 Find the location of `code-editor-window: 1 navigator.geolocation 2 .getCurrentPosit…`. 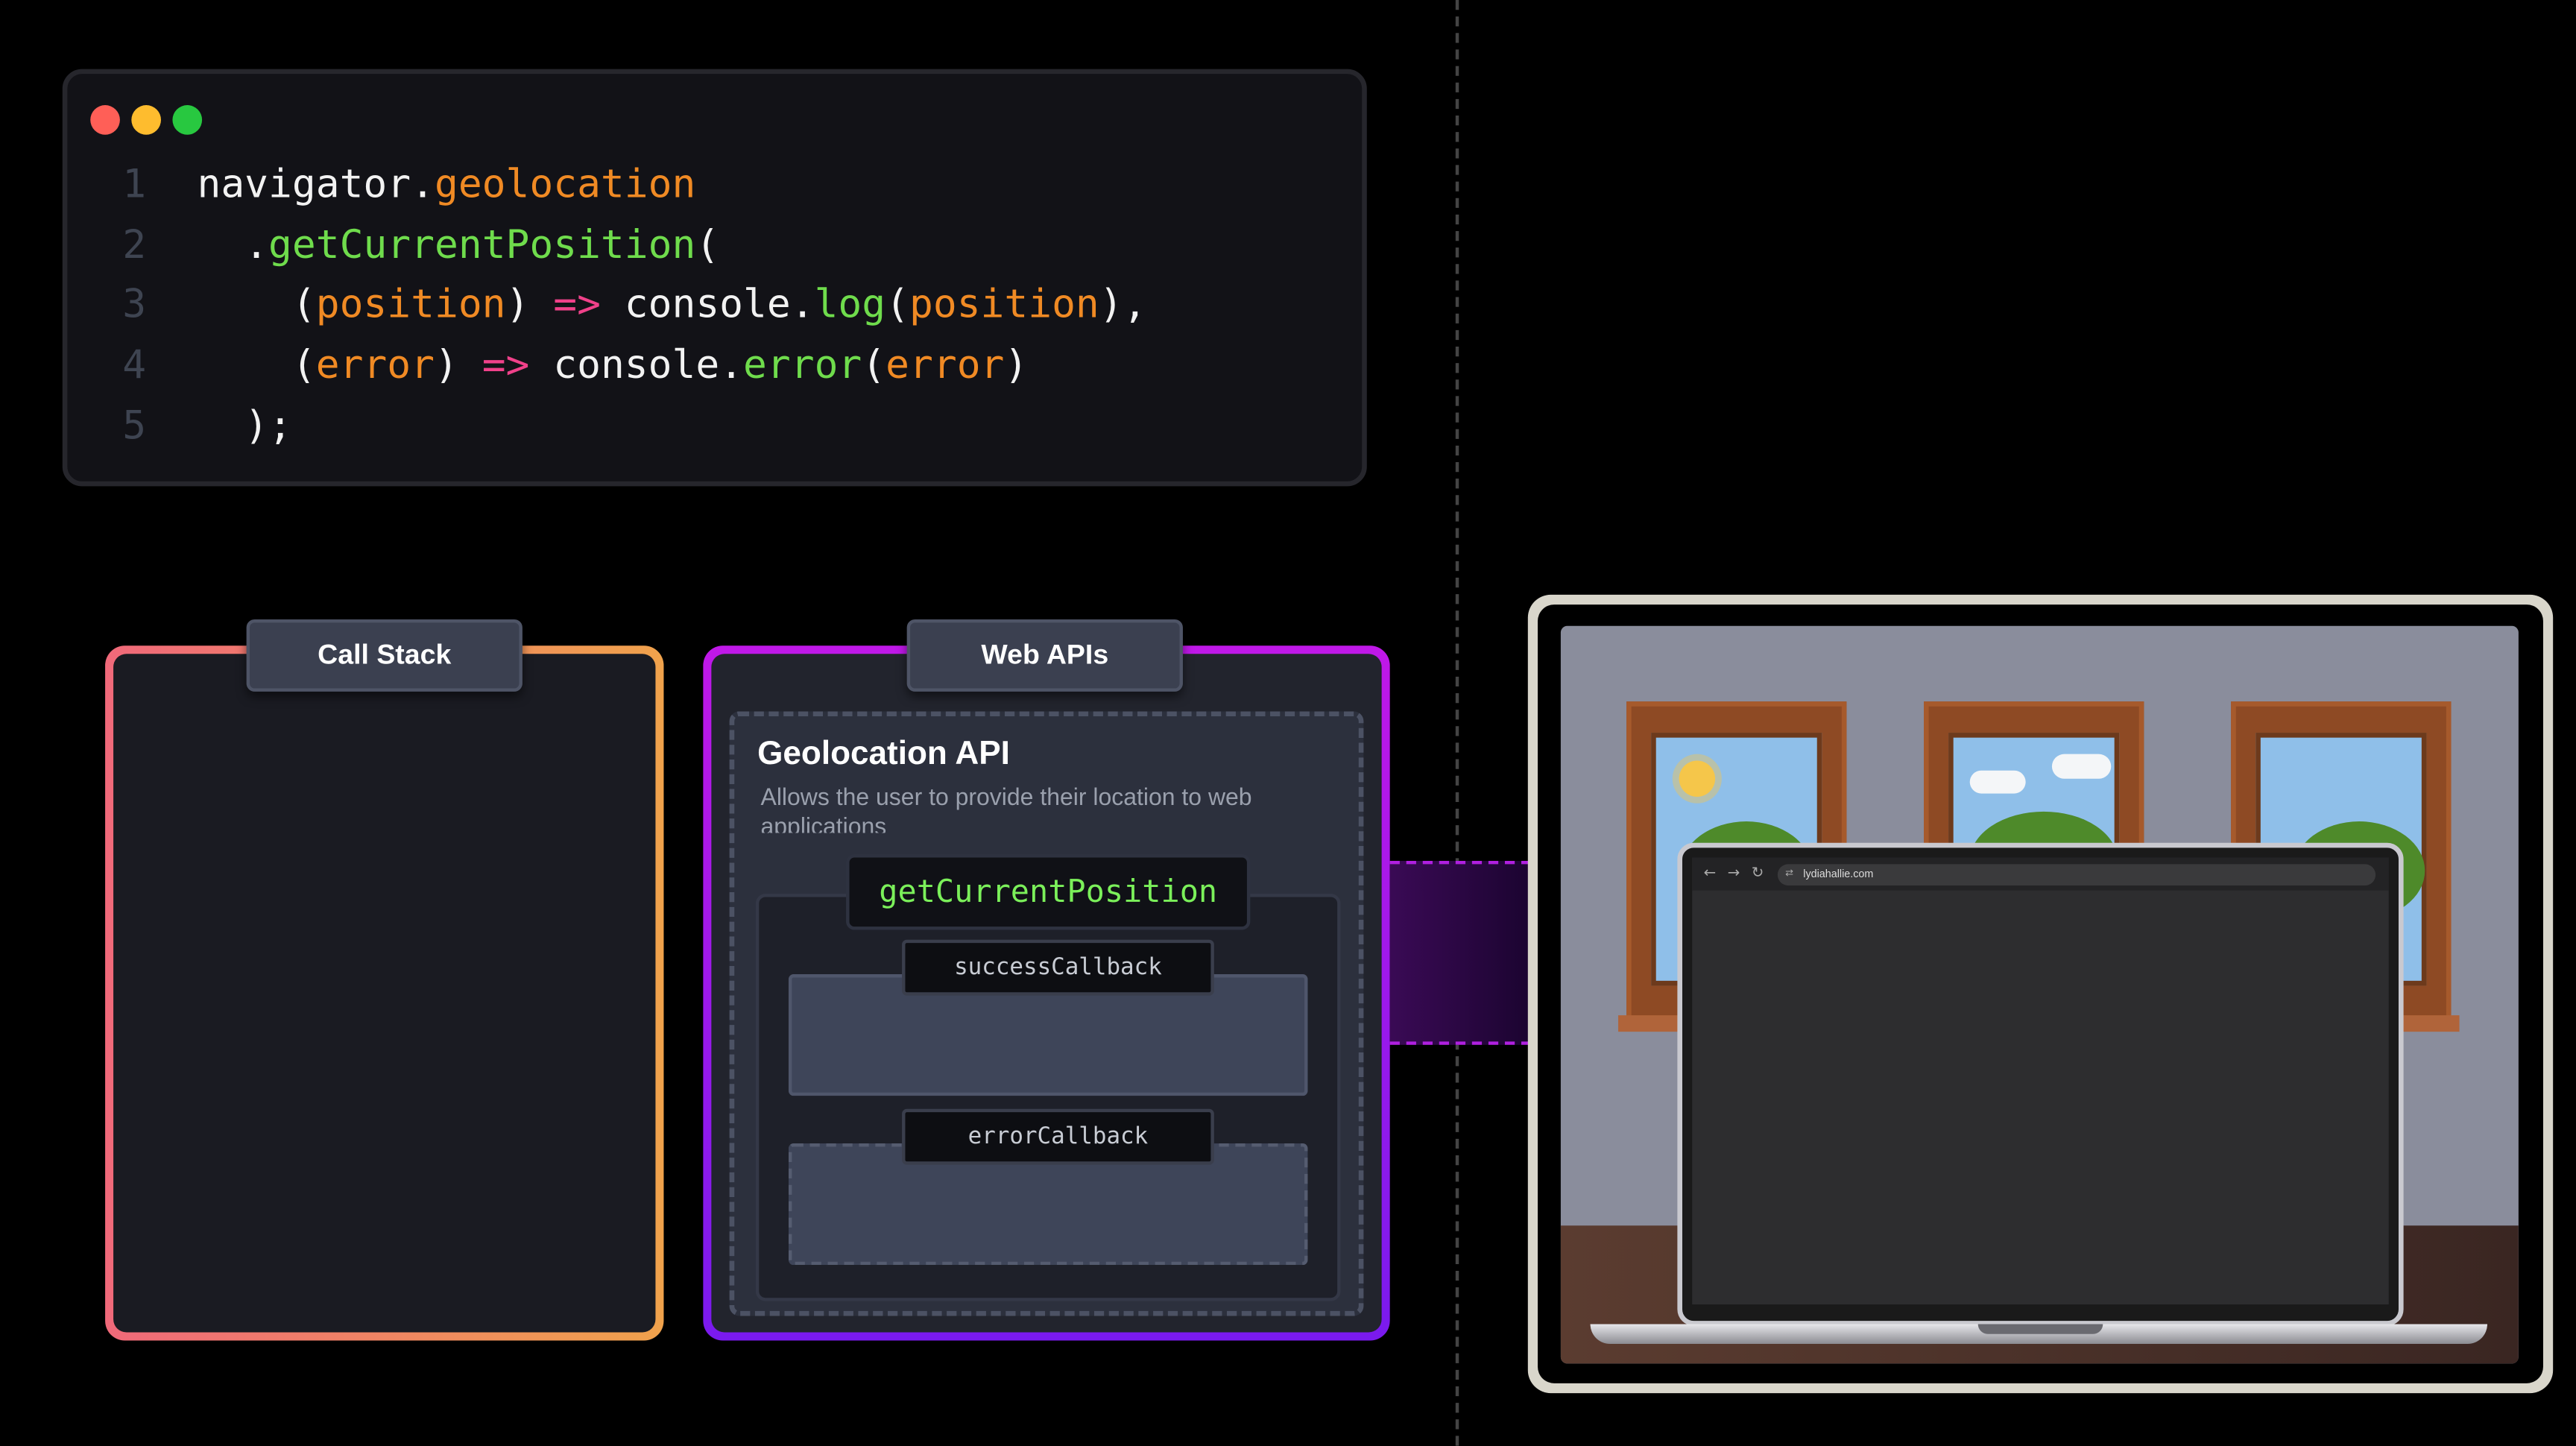

code-editor-window: 1 navigator.geolocation 2 .getCurrentPosit… is located at coordinates (714, 278).